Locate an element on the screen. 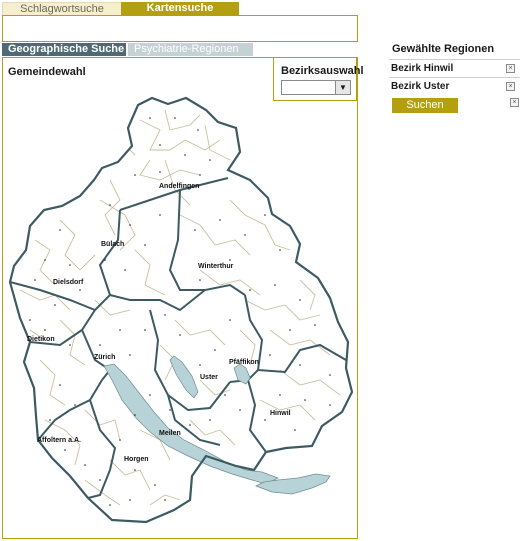  selected-region-item: Bezirk Hinwil × is located at coordinates (454, 68).